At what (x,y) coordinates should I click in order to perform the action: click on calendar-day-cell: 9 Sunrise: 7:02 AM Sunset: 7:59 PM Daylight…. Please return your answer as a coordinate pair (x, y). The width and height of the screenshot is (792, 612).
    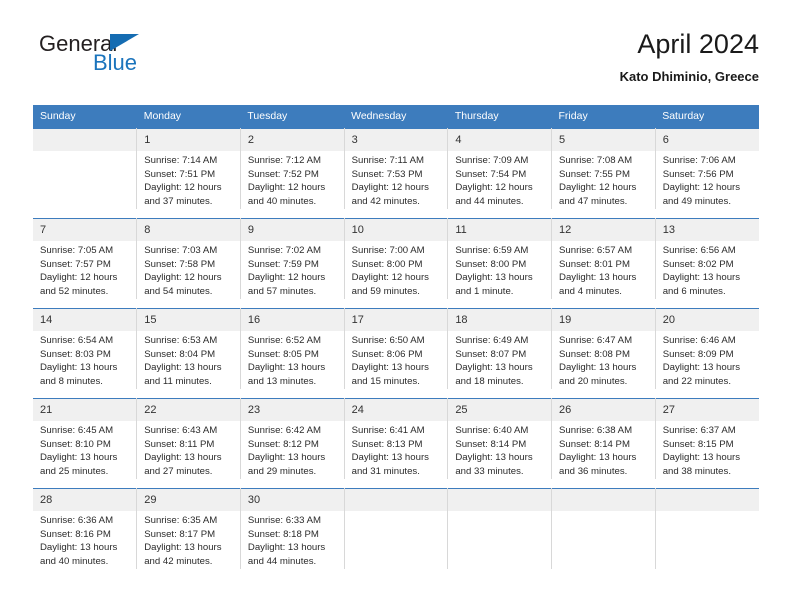
    Looking at the image, I should click on (292, 258).